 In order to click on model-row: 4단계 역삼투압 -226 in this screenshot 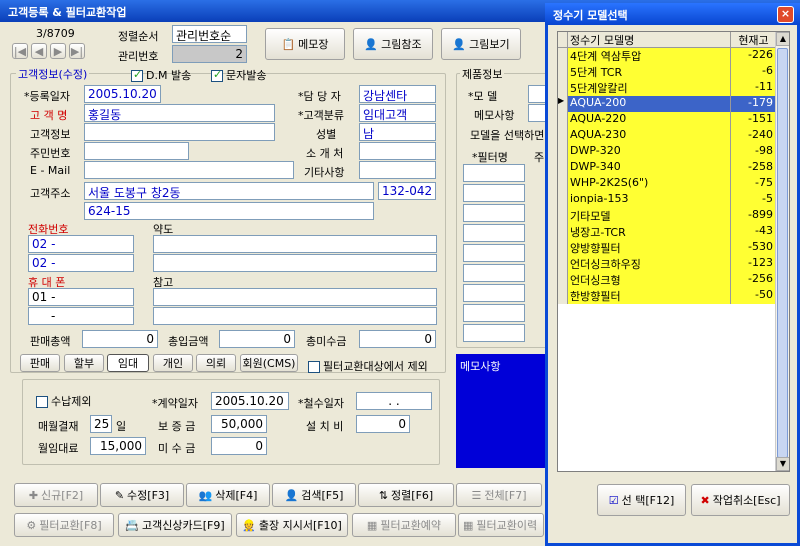, I will do `click(667, 56)`.